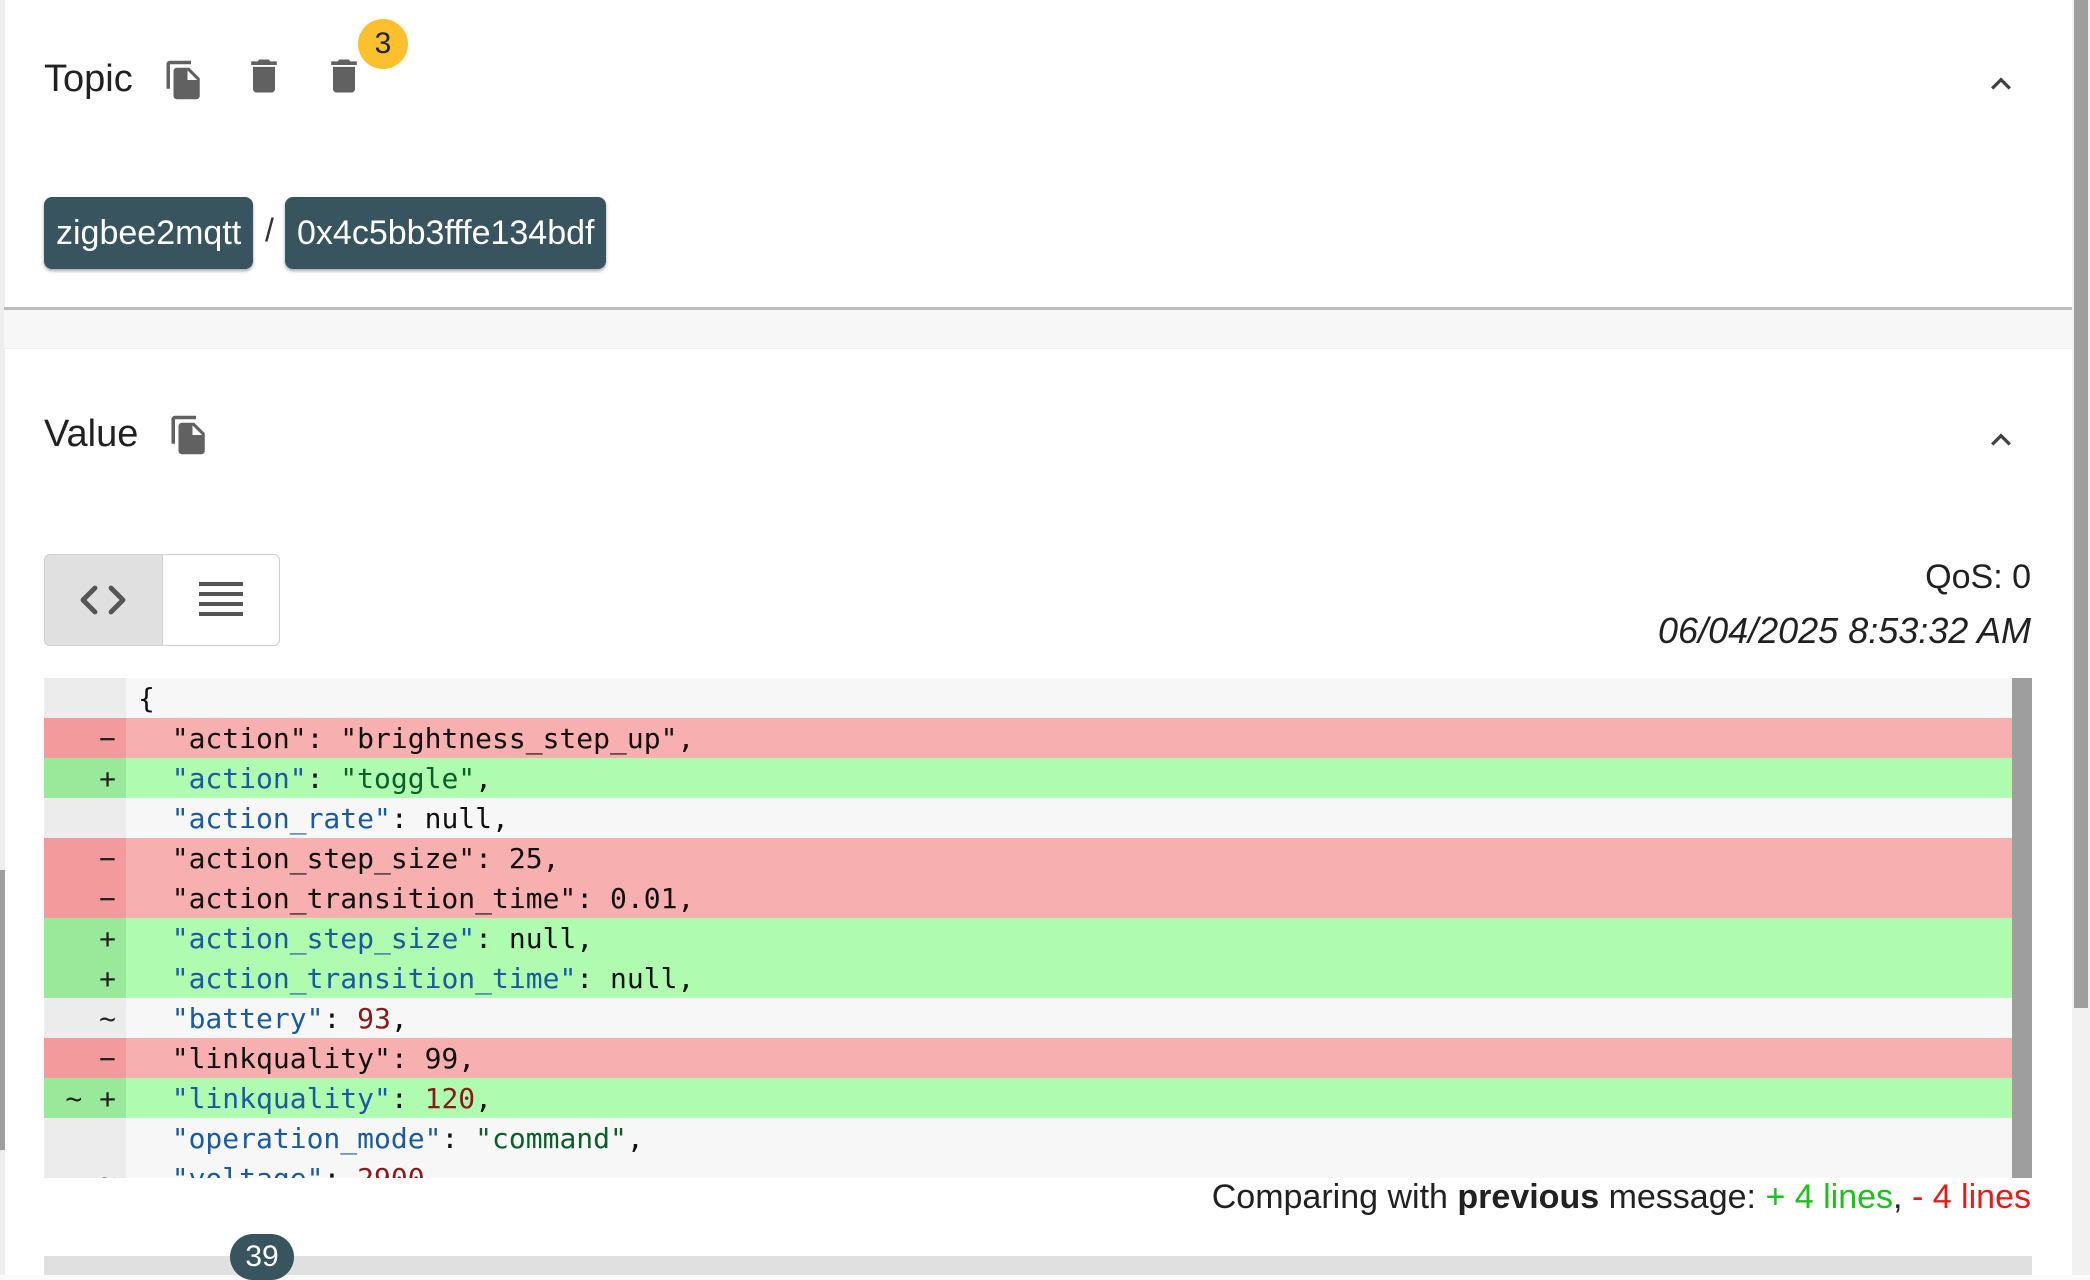 This screenshot has height=1280, width=2090. Describe the element at coordinates (1829, 1197) in the screenshot. I see `added-lines-count: + 4 lines` at that location.